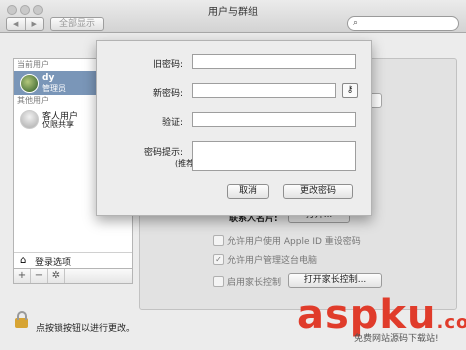 This screenshot has height=350, width=466. I want to click on watermark-domain-text: .com, so click(451, 322).